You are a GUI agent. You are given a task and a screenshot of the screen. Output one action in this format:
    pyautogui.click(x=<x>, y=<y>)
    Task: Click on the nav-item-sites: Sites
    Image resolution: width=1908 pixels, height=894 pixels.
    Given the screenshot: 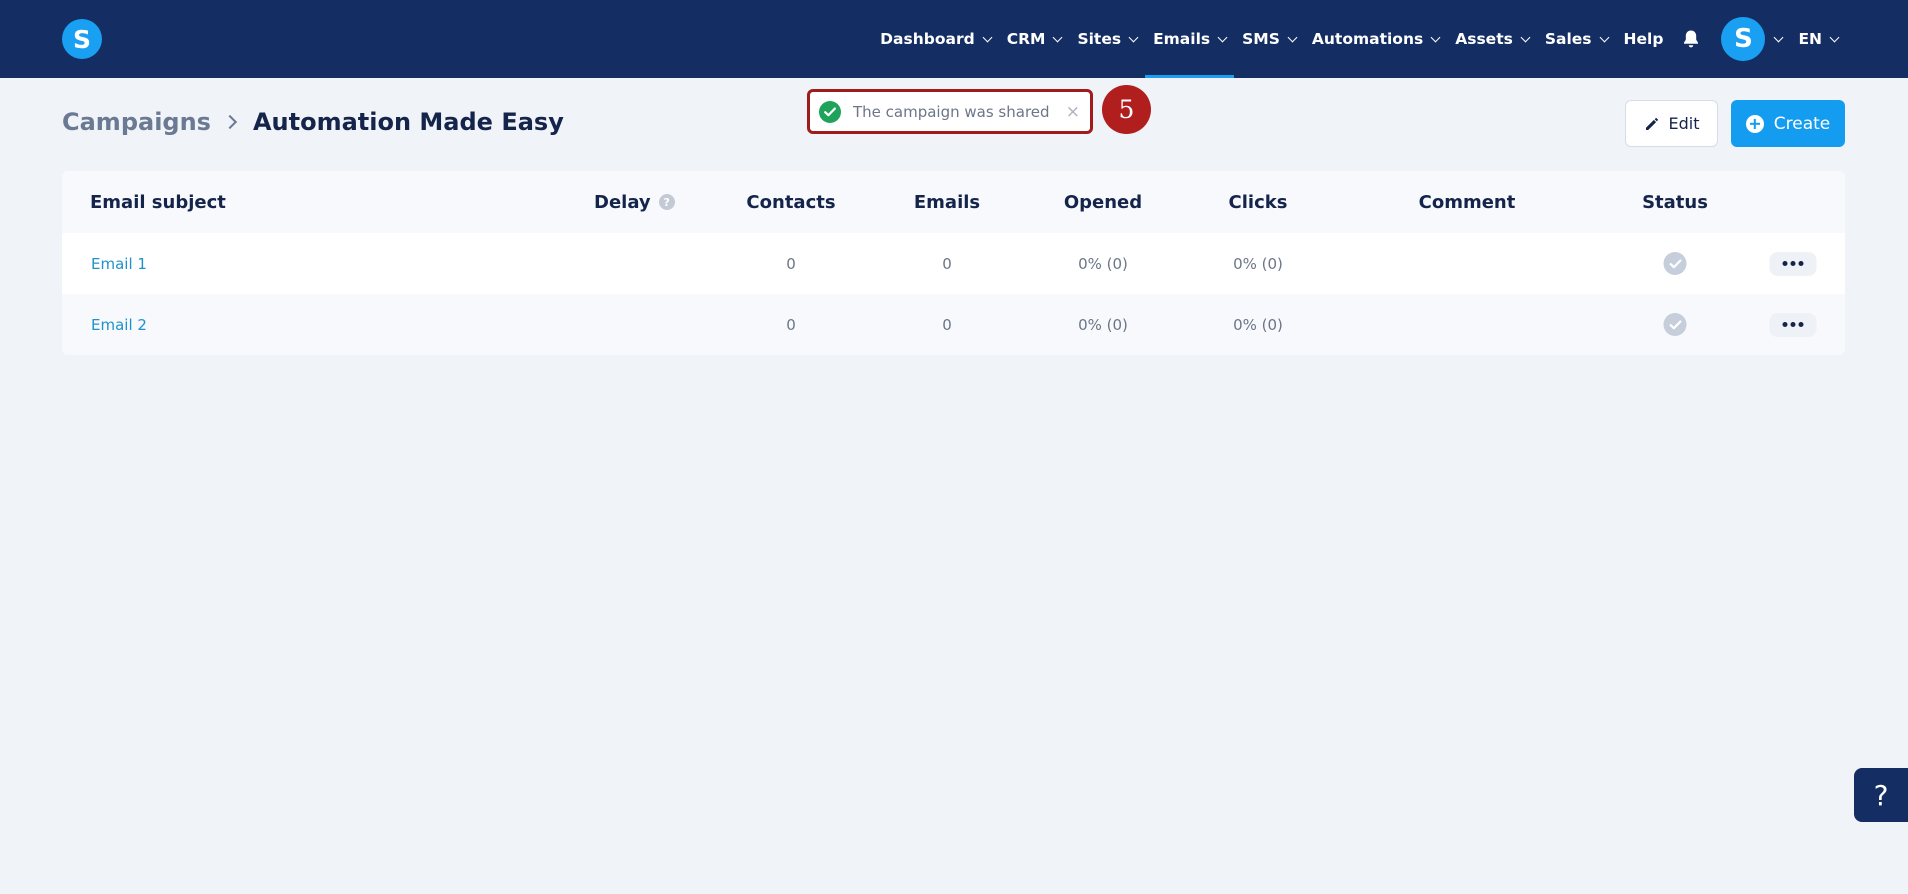 What is the action you would take?
    pyautogui.click(x=1107, y=39)
    